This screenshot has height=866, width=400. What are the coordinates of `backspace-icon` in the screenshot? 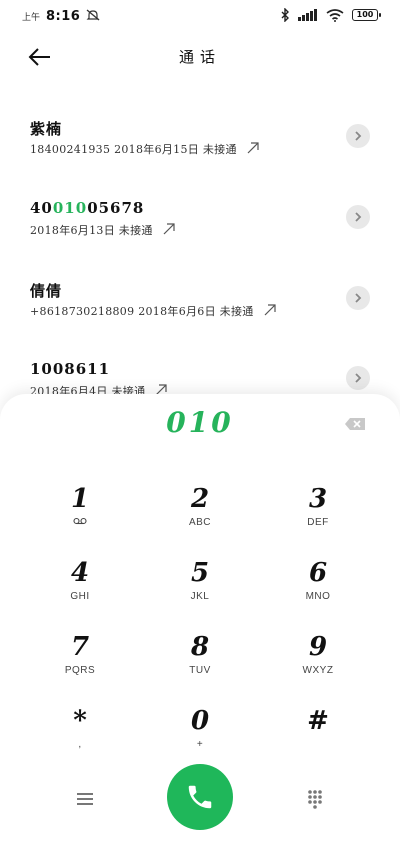 It's located at (355, 424).